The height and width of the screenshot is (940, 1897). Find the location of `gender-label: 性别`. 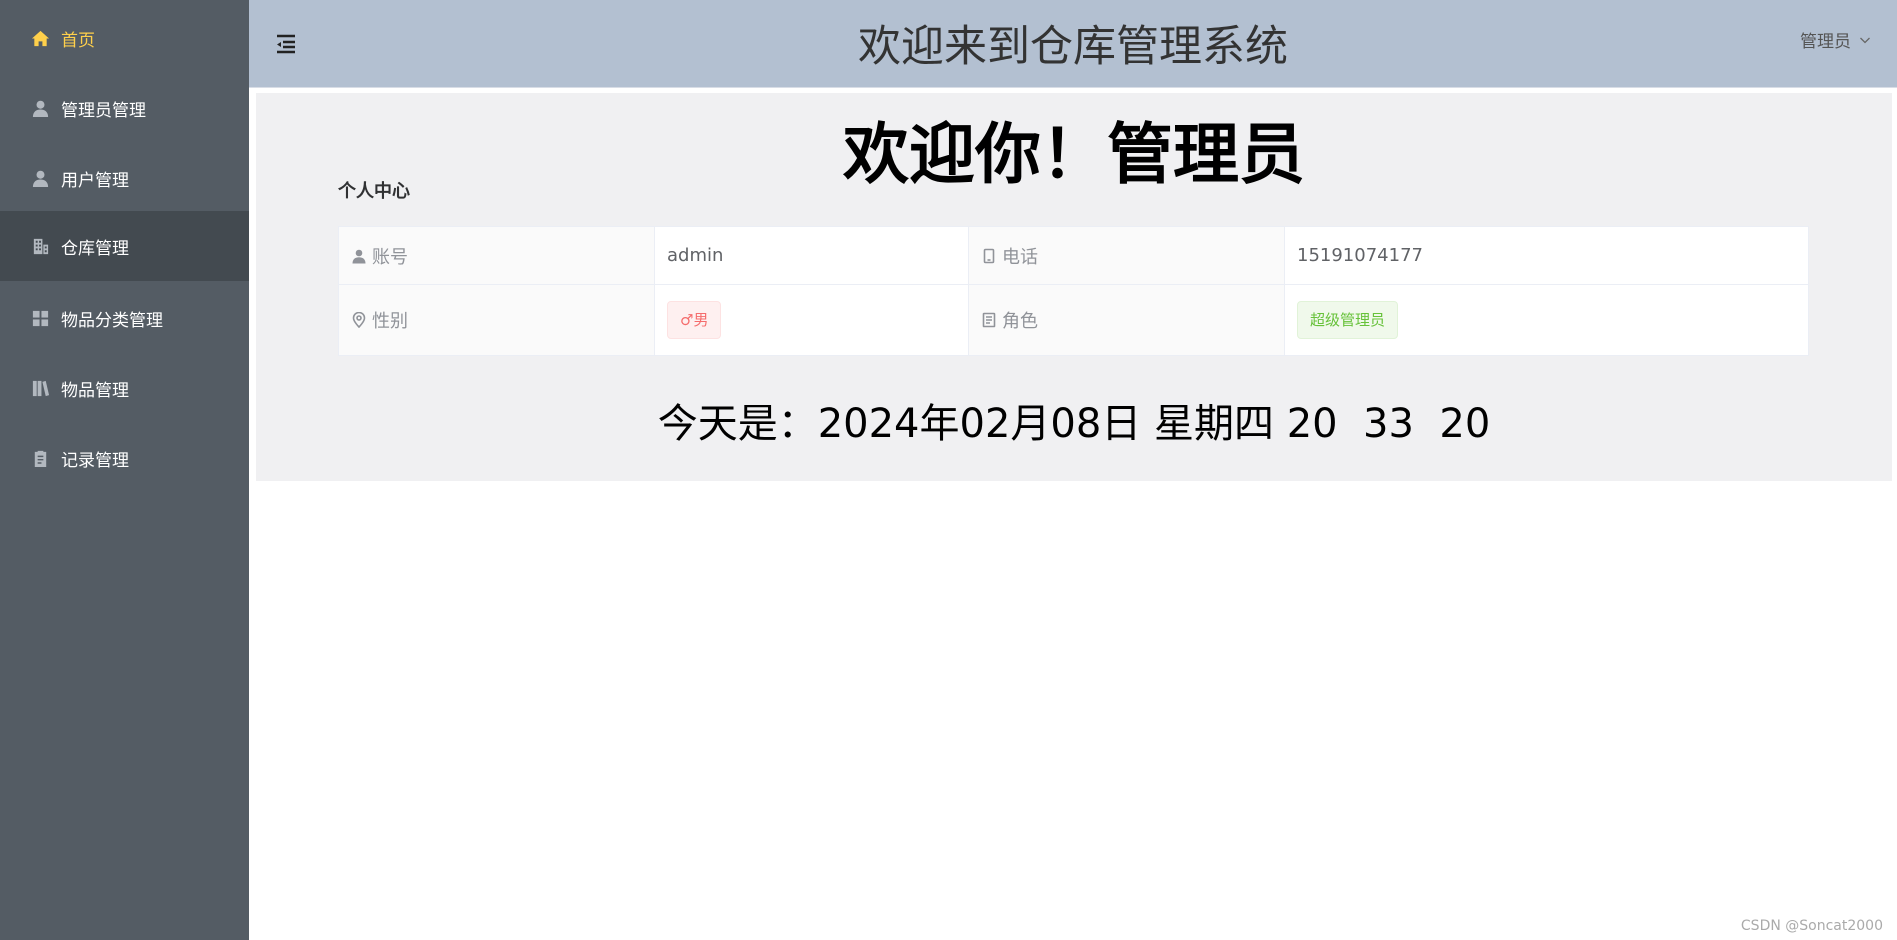

gender-label: 性别 is located at coordinates (390, 321).